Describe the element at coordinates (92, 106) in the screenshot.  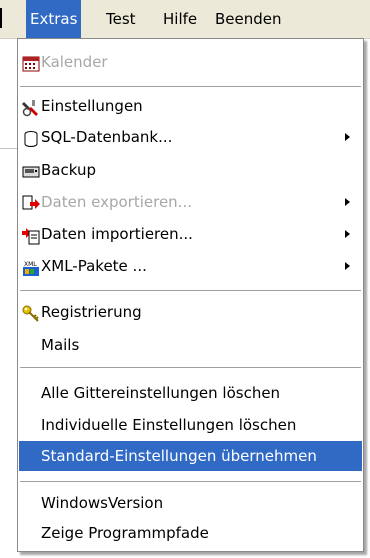
I see `menu-item-label: Einstellungen` at that location.